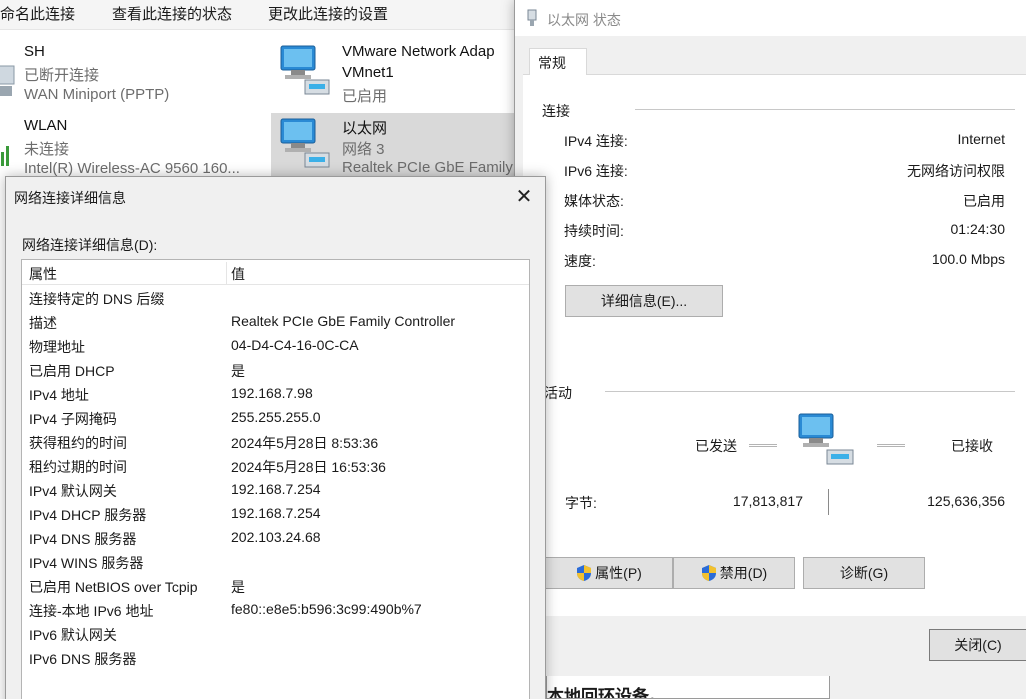 The image size is (1026, 699). Describe the element at coordinates (981, 139) in the screenshot. I see `ipv4-connectivity-value: Internet` at that location.